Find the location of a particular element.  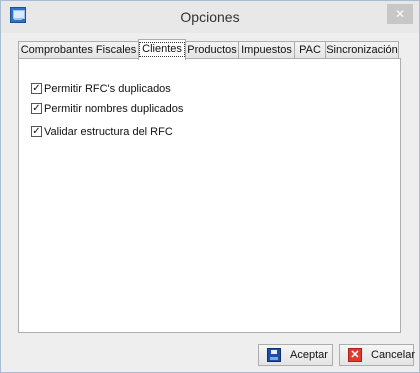

window-title: Opciones is located at coordinates (210, 17).